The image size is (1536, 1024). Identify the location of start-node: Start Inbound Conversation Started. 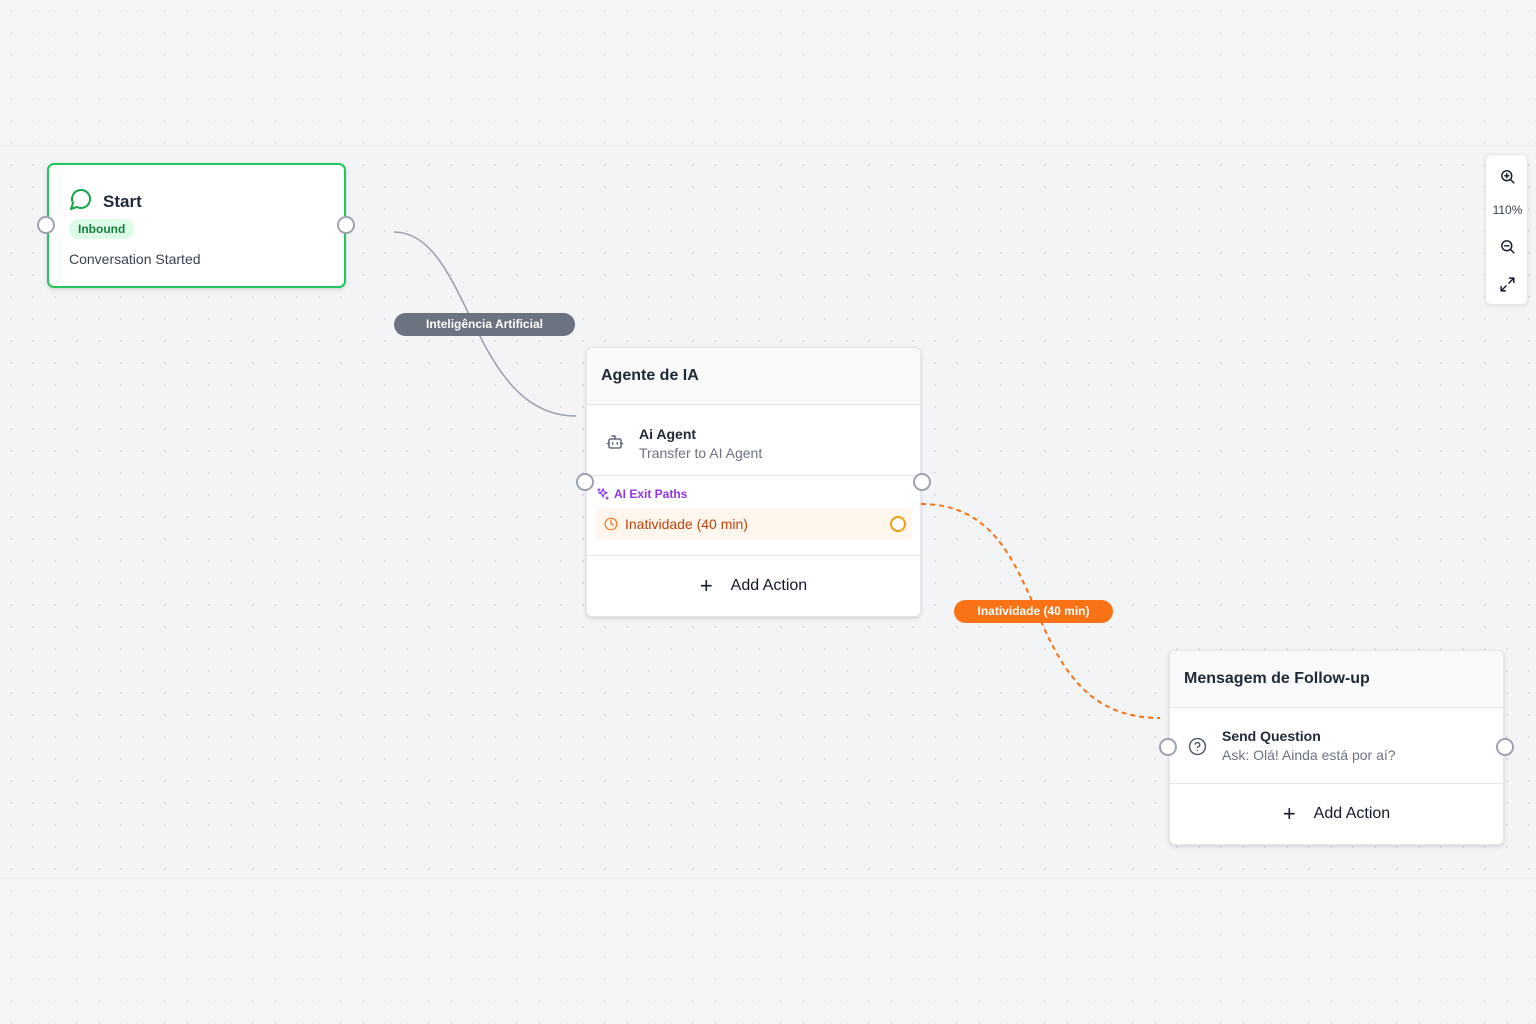
(196, 225).